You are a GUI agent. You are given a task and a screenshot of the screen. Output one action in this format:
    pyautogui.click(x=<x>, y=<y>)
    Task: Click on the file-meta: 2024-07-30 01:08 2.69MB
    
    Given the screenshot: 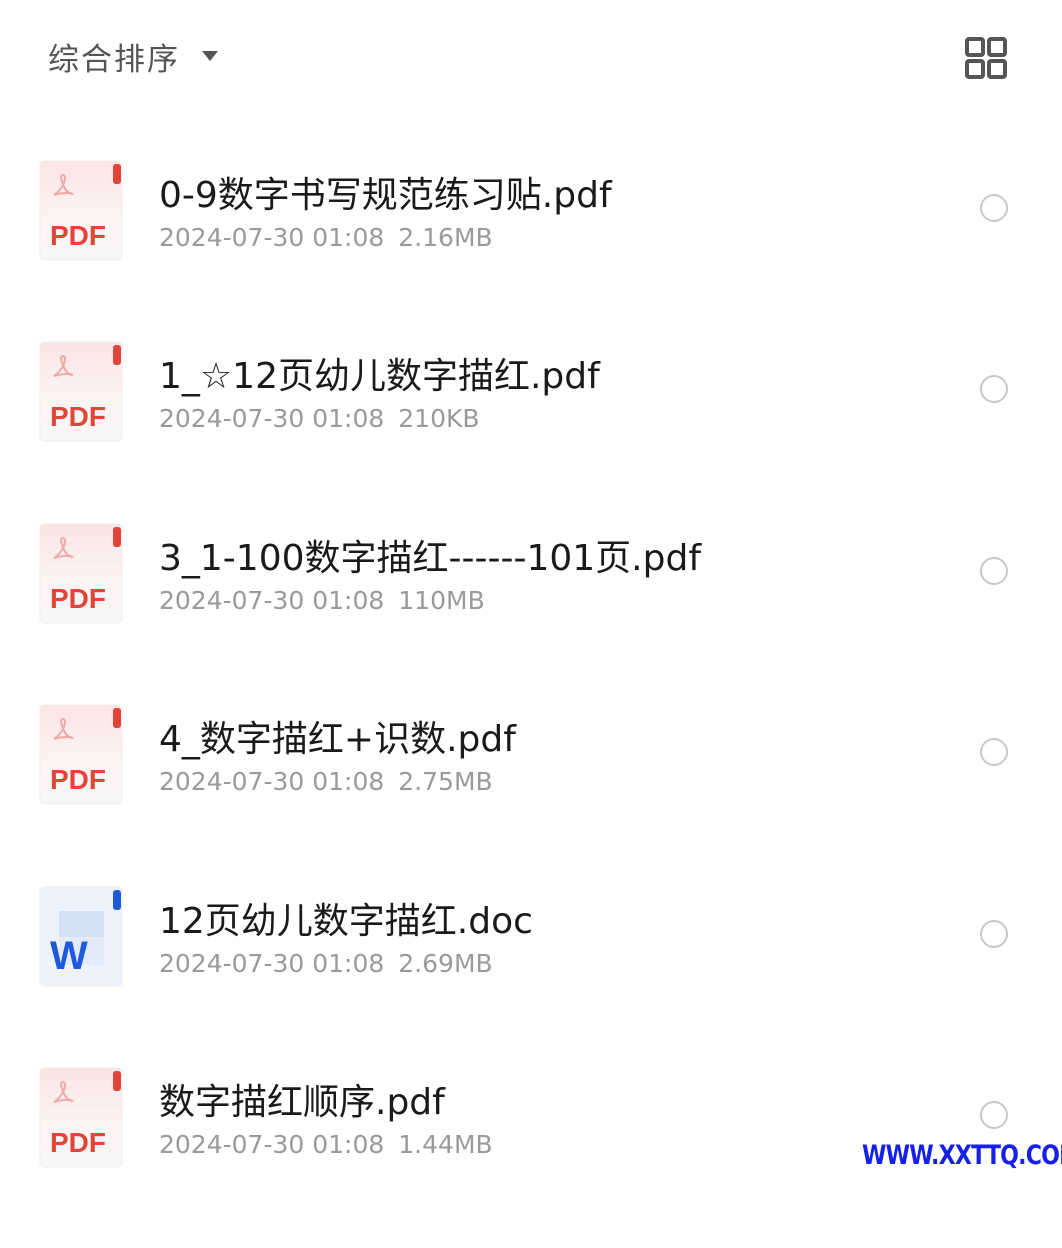 What is the action you would take?
    pyautogui.click(x=326, y=963)
    